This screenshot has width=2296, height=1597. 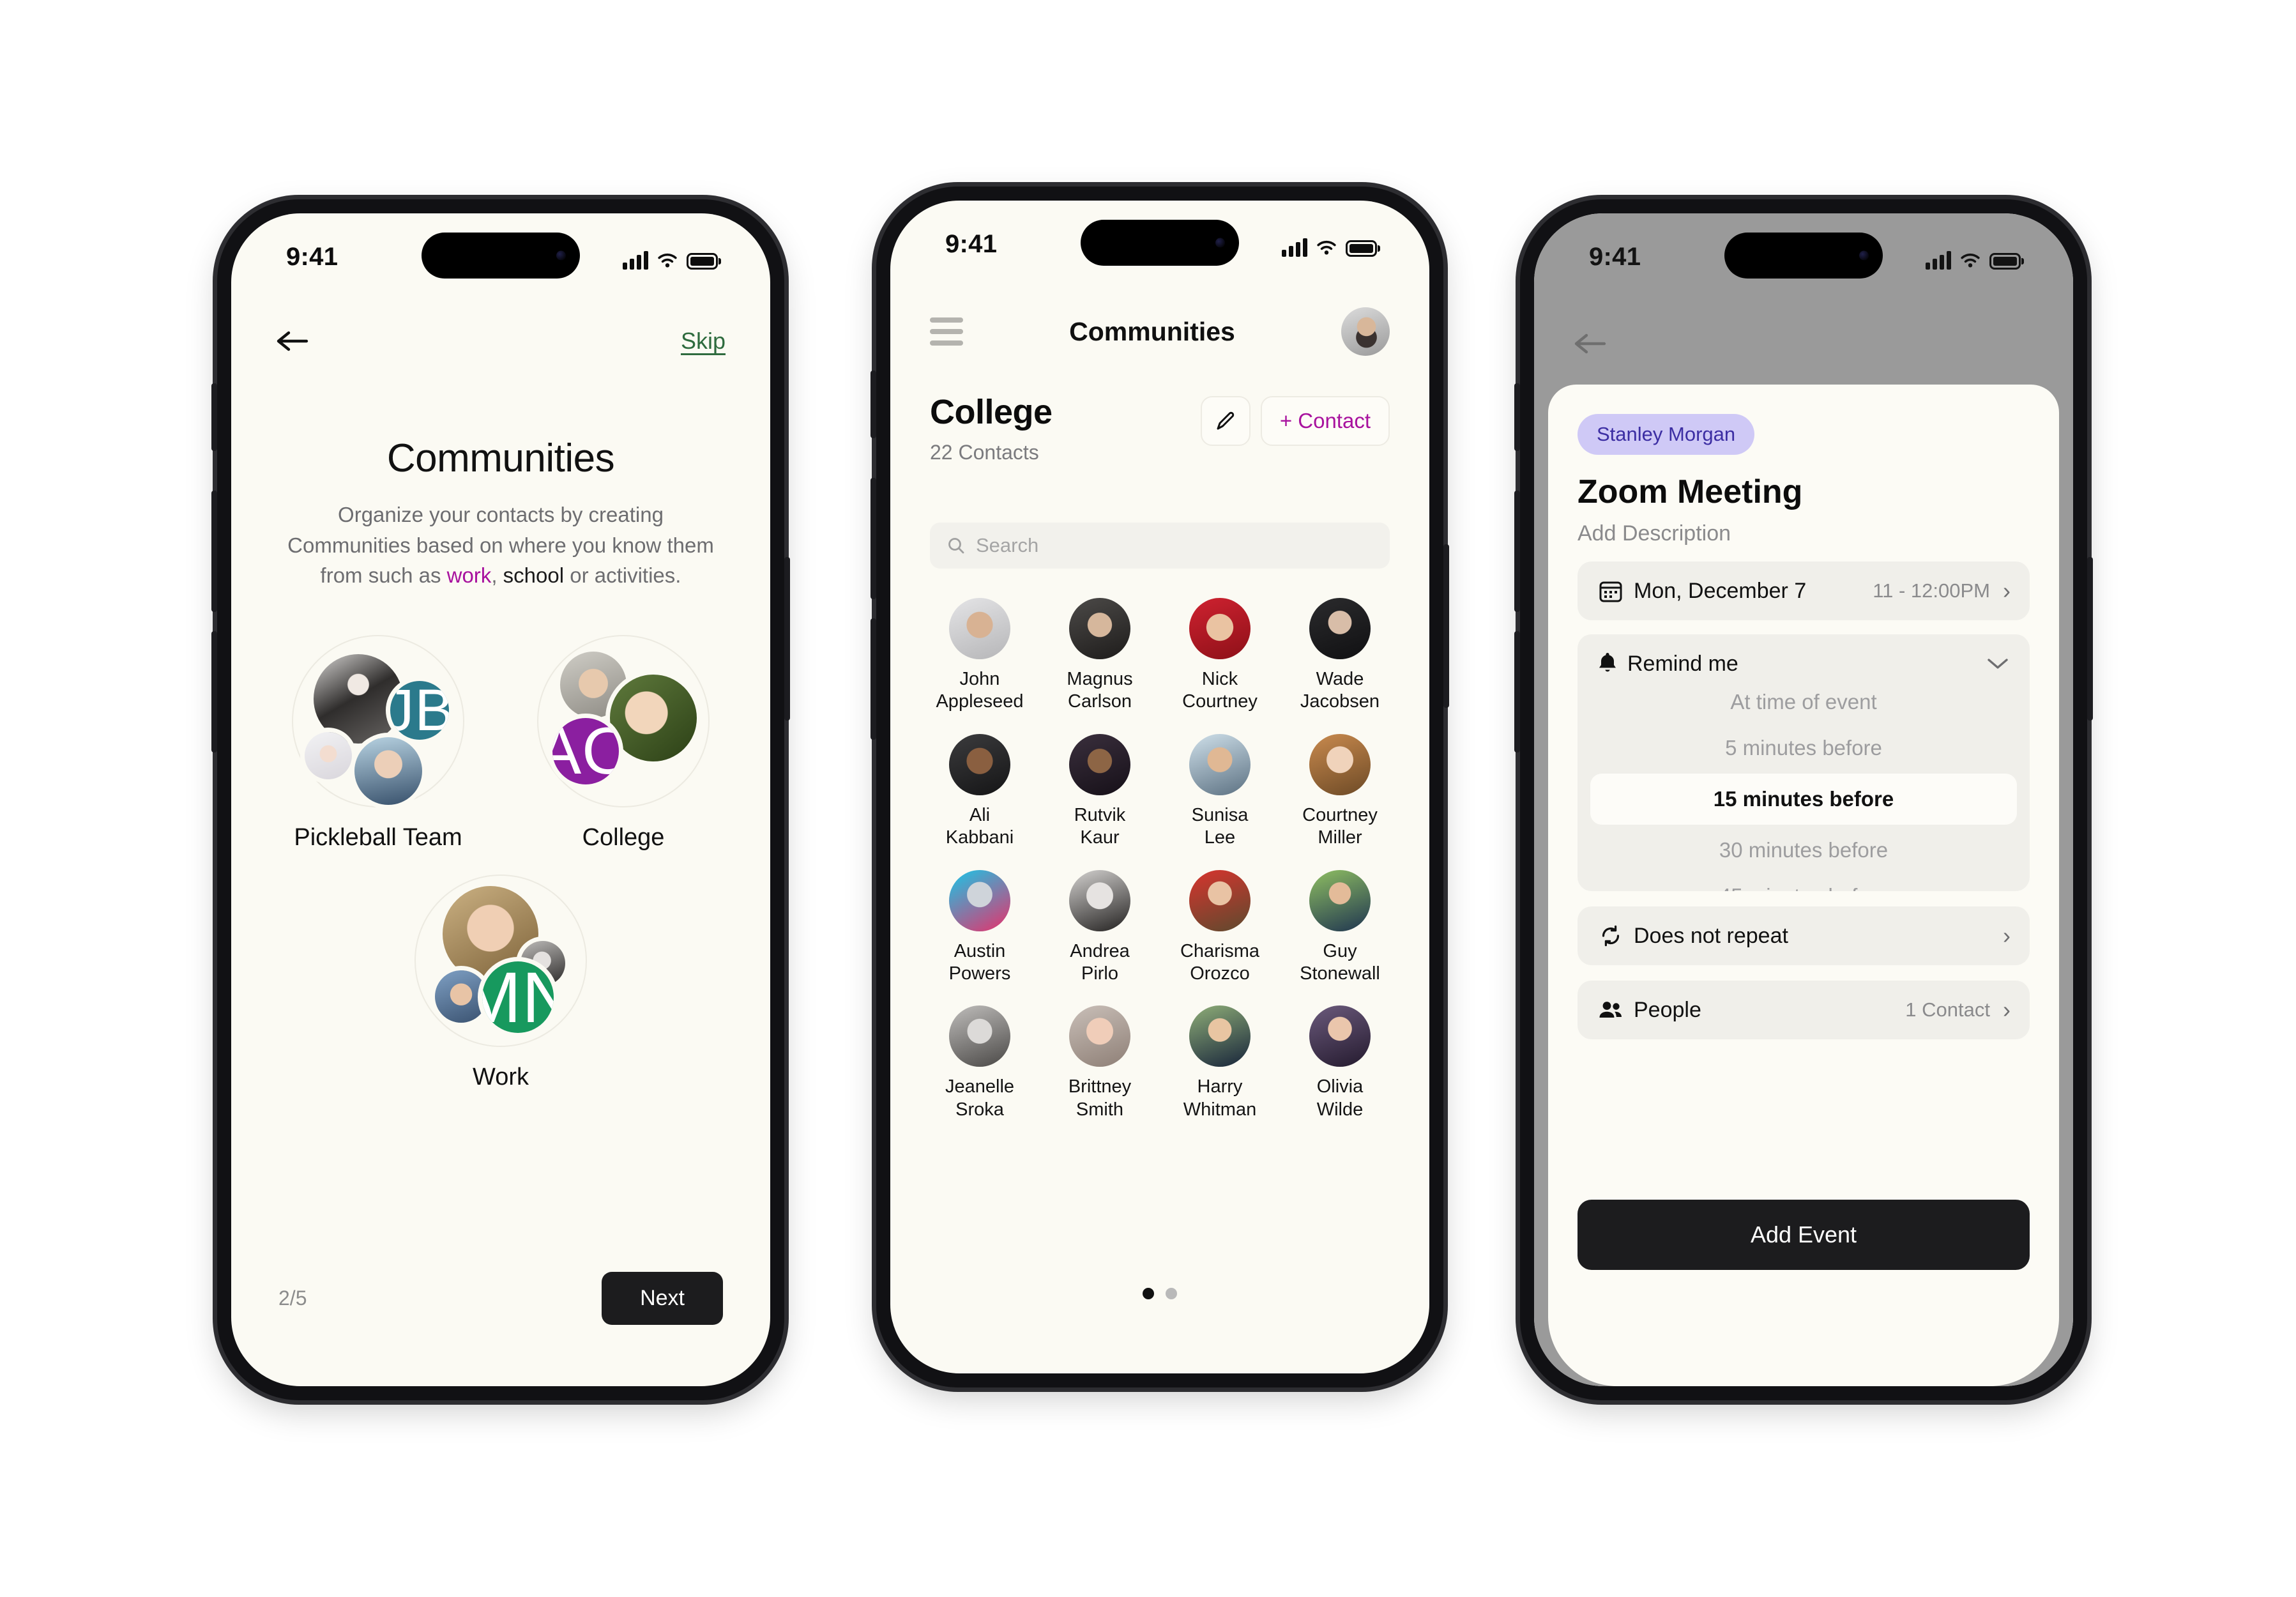 I want to click on community-bubble: JB, so click(x=378, y=721).